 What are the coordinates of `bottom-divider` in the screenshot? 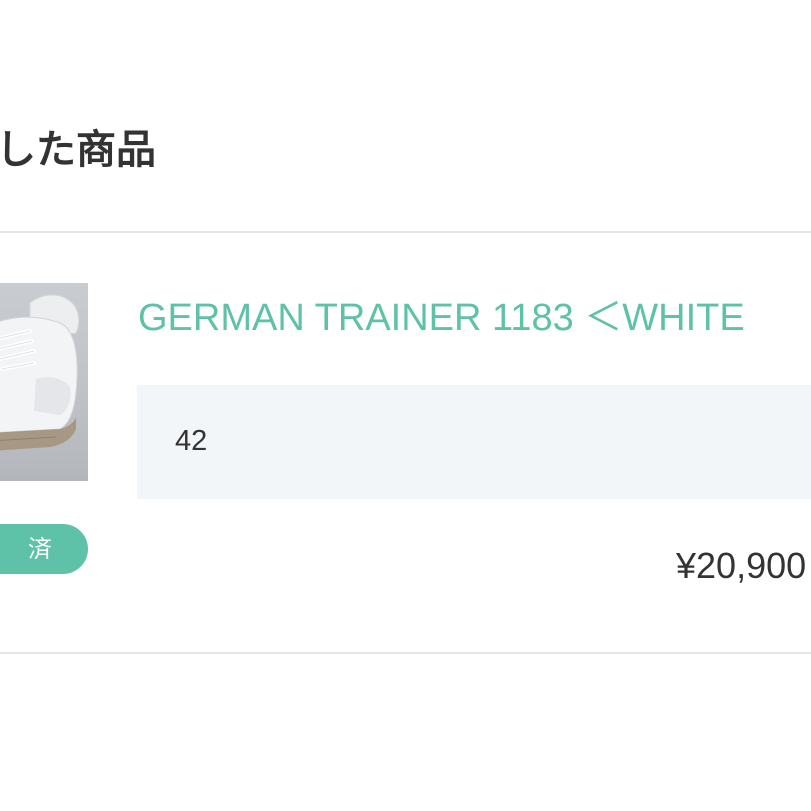 It's located at (405, 653).